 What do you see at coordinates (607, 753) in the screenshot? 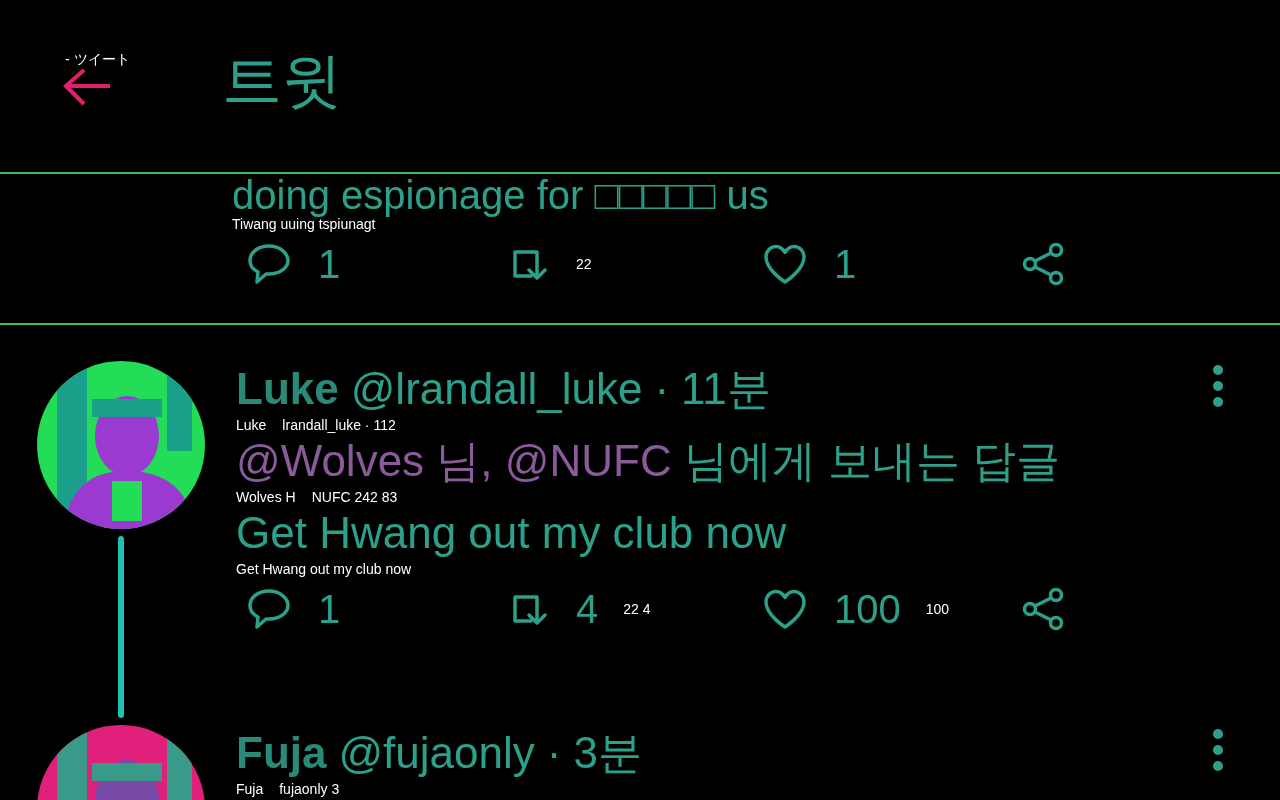
I see `tweet-time: 3분` at bounding box center [607, 753].